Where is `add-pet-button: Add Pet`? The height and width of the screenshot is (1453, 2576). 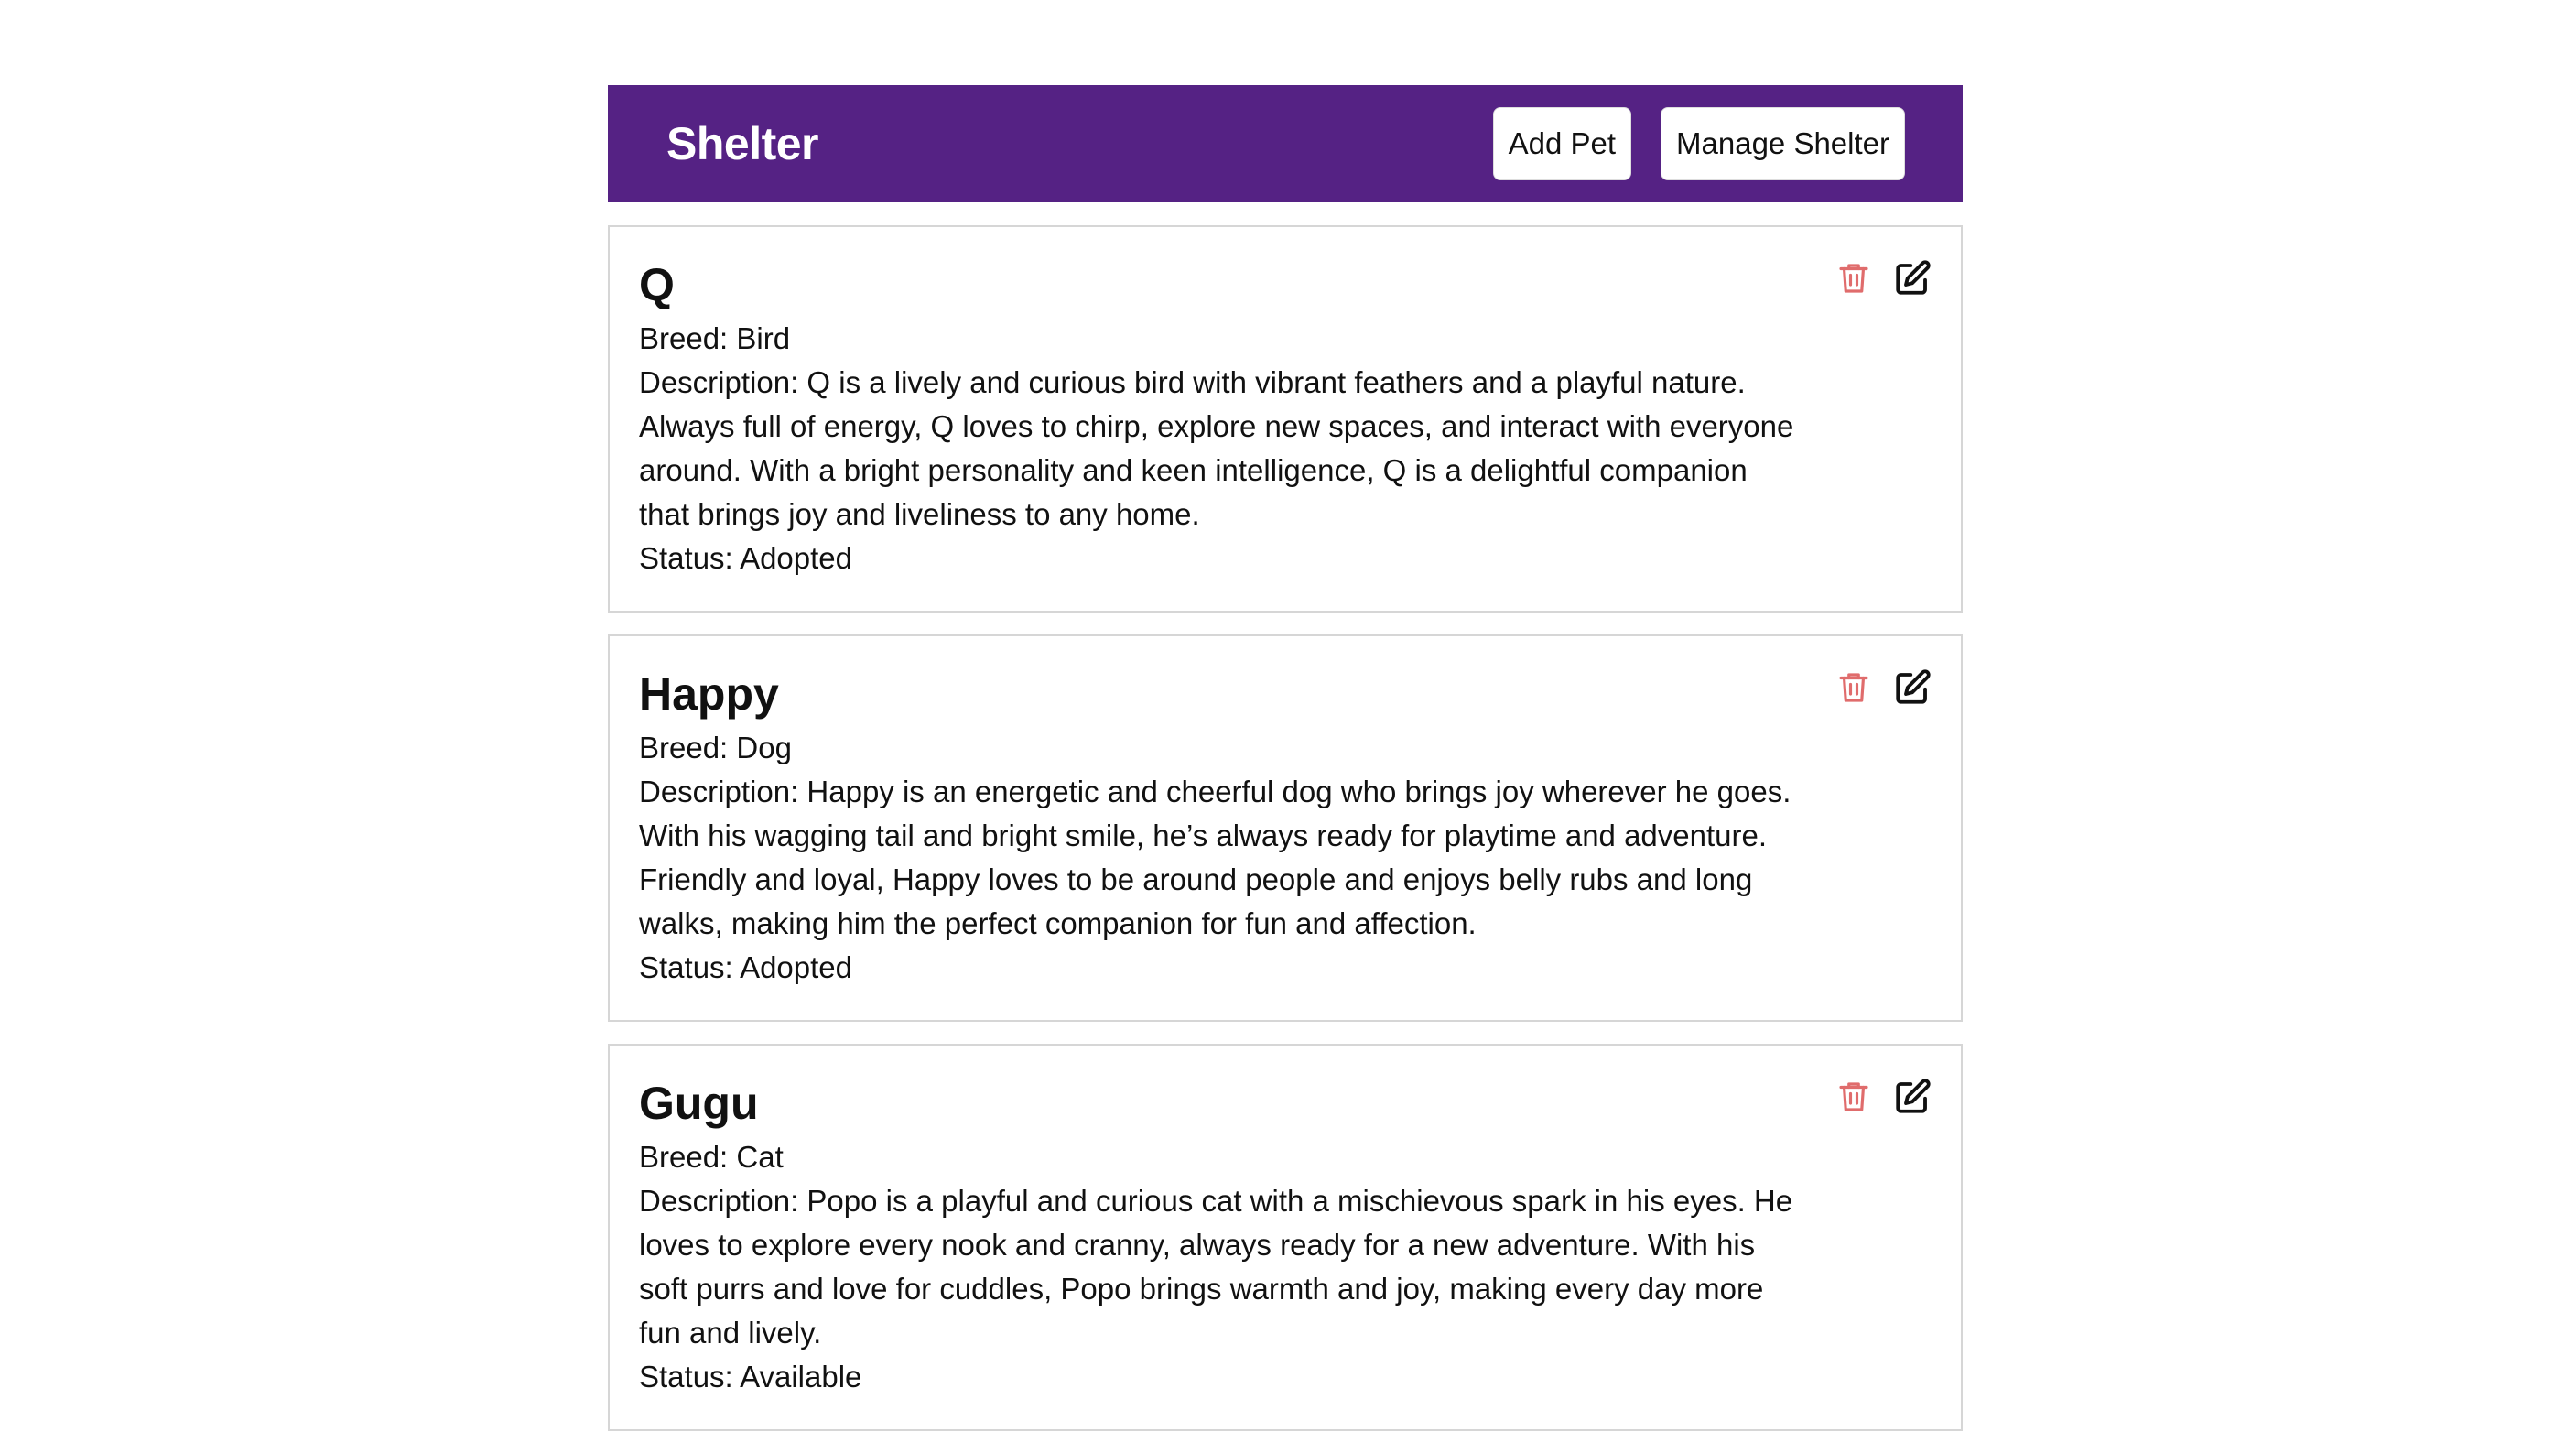
add-pet-button: Add Pet is located at coordinates (1562, 144).